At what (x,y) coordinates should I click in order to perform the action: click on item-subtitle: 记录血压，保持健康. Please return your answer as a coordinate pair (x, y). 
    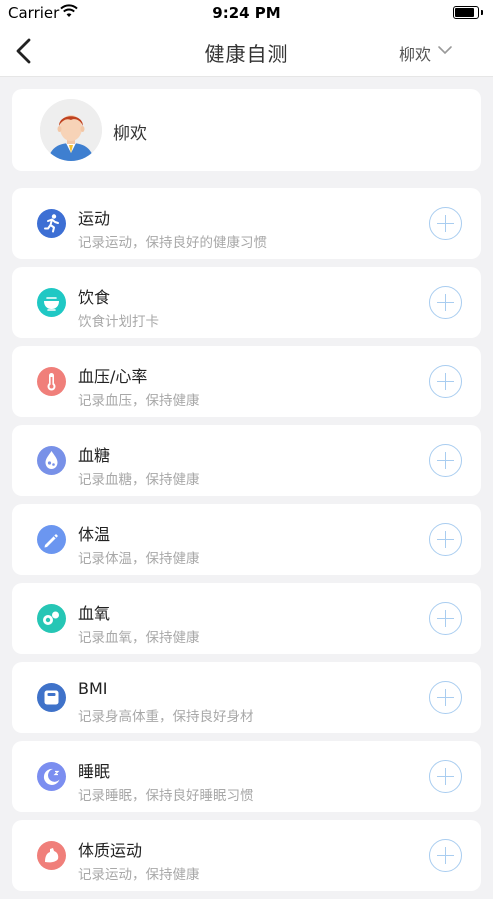
    Looking at the image, I should click on (139, 401).